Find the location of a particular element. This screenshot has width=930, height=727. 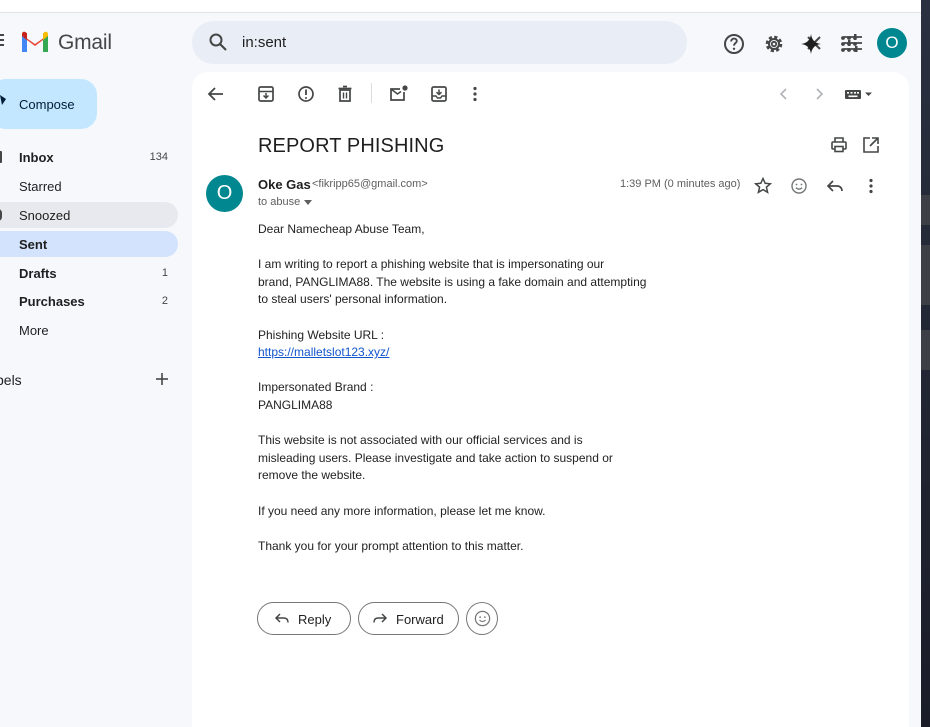

search-bar is located at coordinates (527, 42).